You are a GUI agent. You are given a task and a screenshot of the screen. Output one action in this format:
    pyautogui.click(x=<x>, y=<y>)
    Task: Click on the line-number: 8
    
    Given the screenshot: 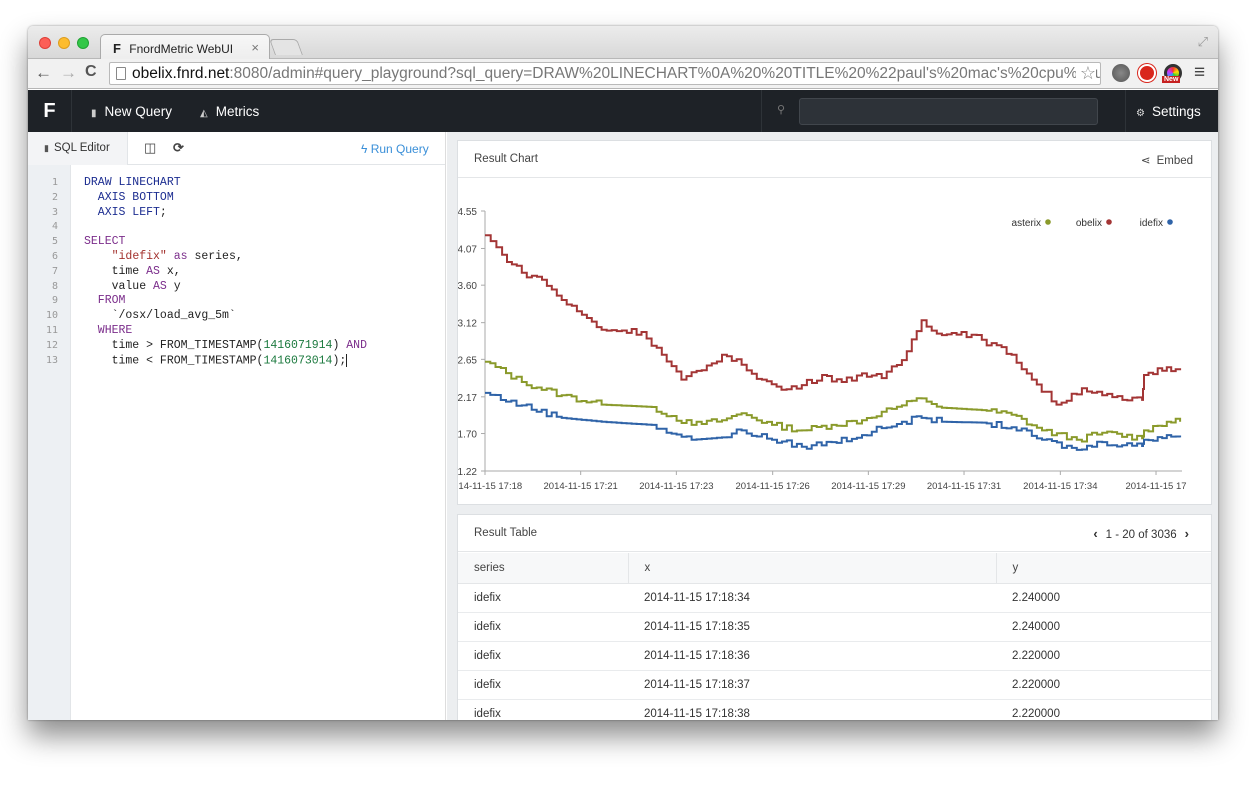 What is the action you would take?
    pyautogui.click(x=54, y=286)
    